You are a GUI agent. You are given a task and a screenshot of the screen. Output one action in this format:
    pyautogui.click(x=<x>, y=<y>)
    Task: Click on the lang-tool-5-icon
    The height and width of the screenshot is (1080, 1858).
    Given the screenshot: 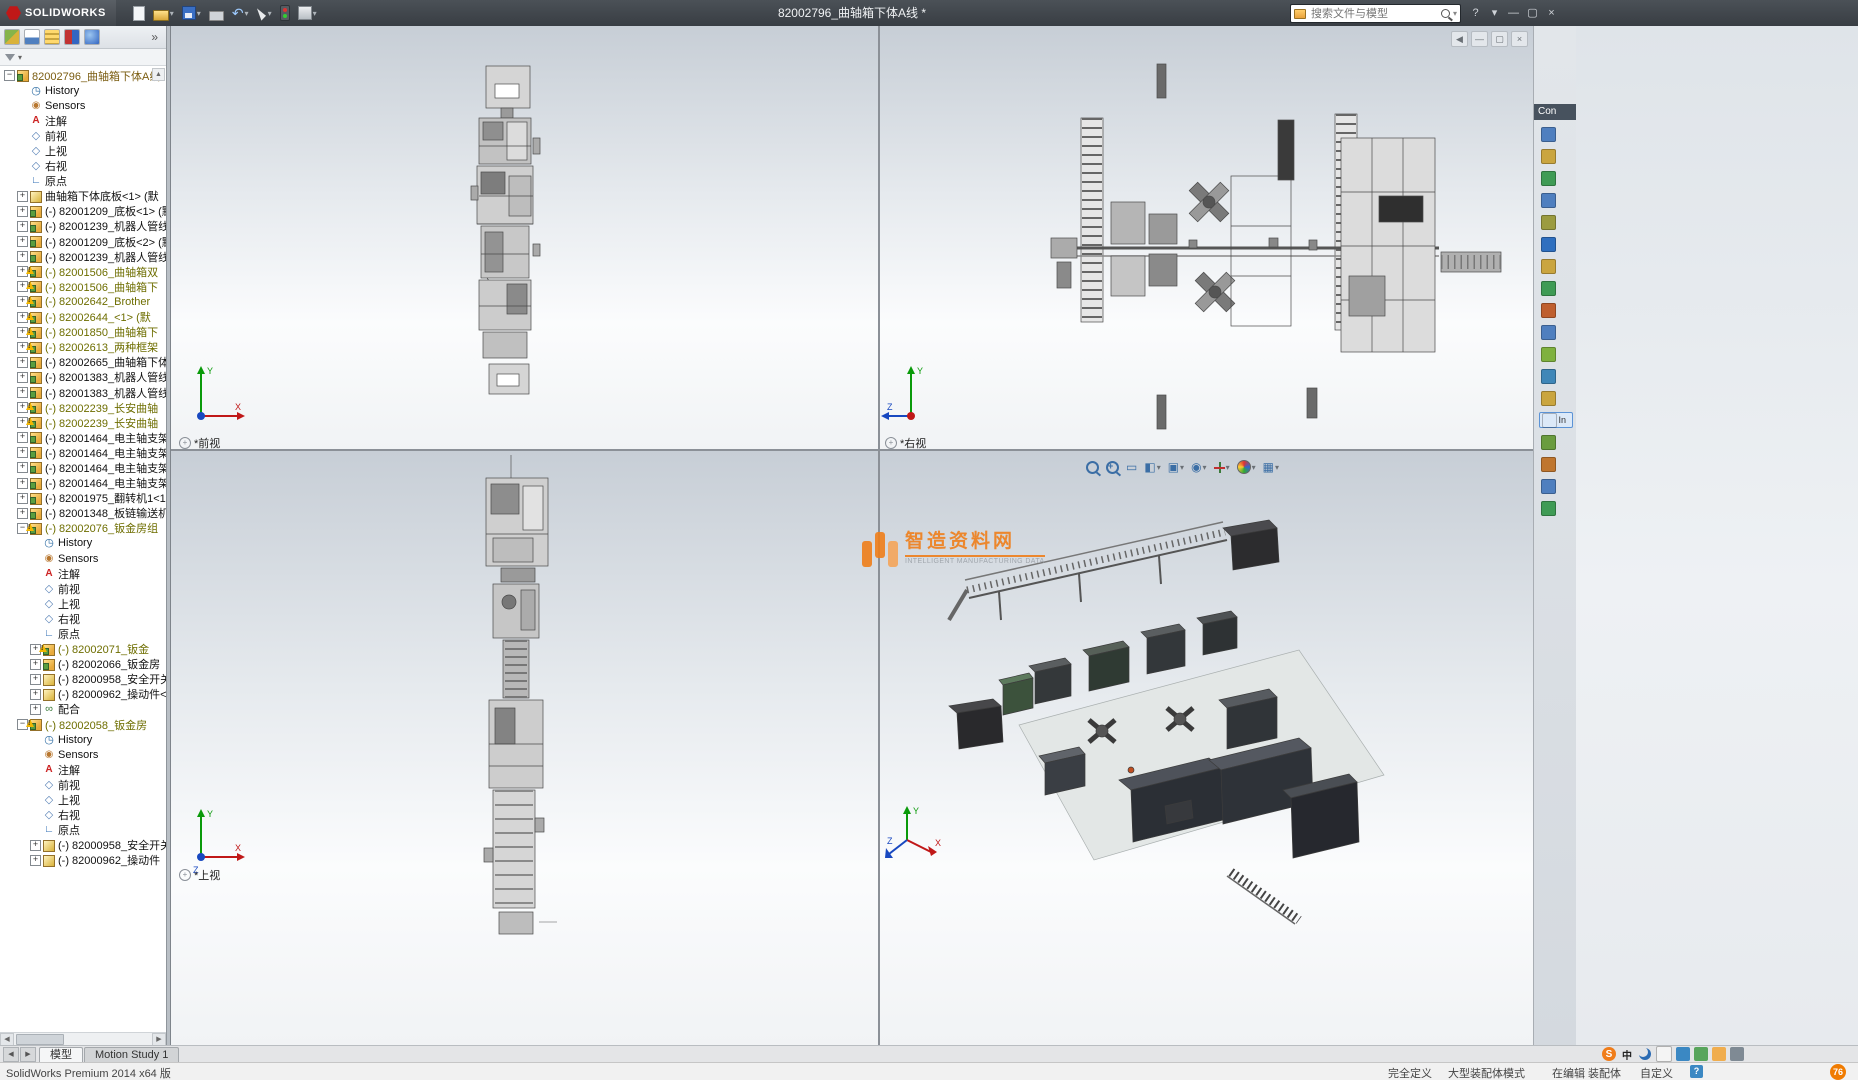 What is the action you would take?
    pyautogui.click(x=1737, y=1054)
    